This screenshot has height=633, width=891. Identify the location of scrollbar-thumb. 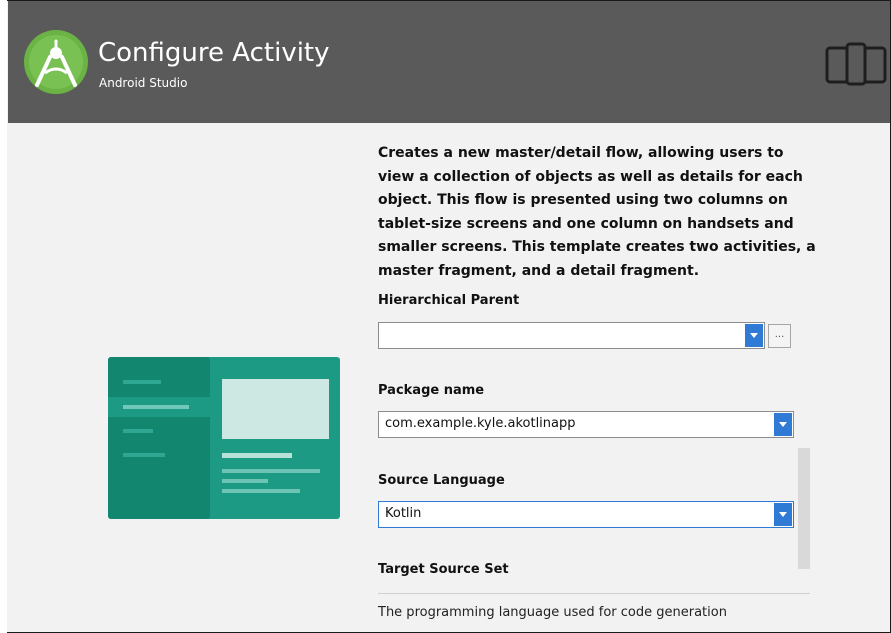
(804, 508).